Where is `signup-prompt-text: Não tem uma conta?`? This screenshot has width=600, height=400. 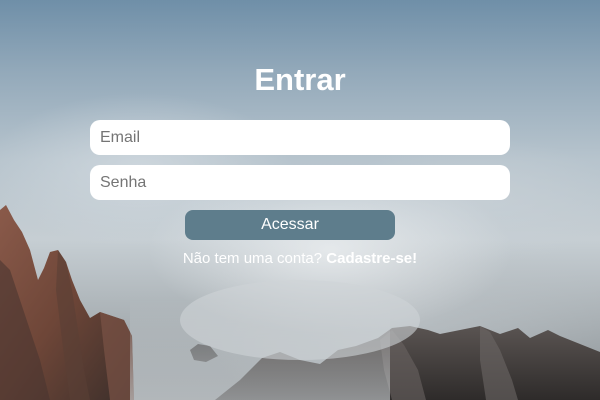
signup-prompt-text: Não tem uma conta? is located at coordinates (252, 258).